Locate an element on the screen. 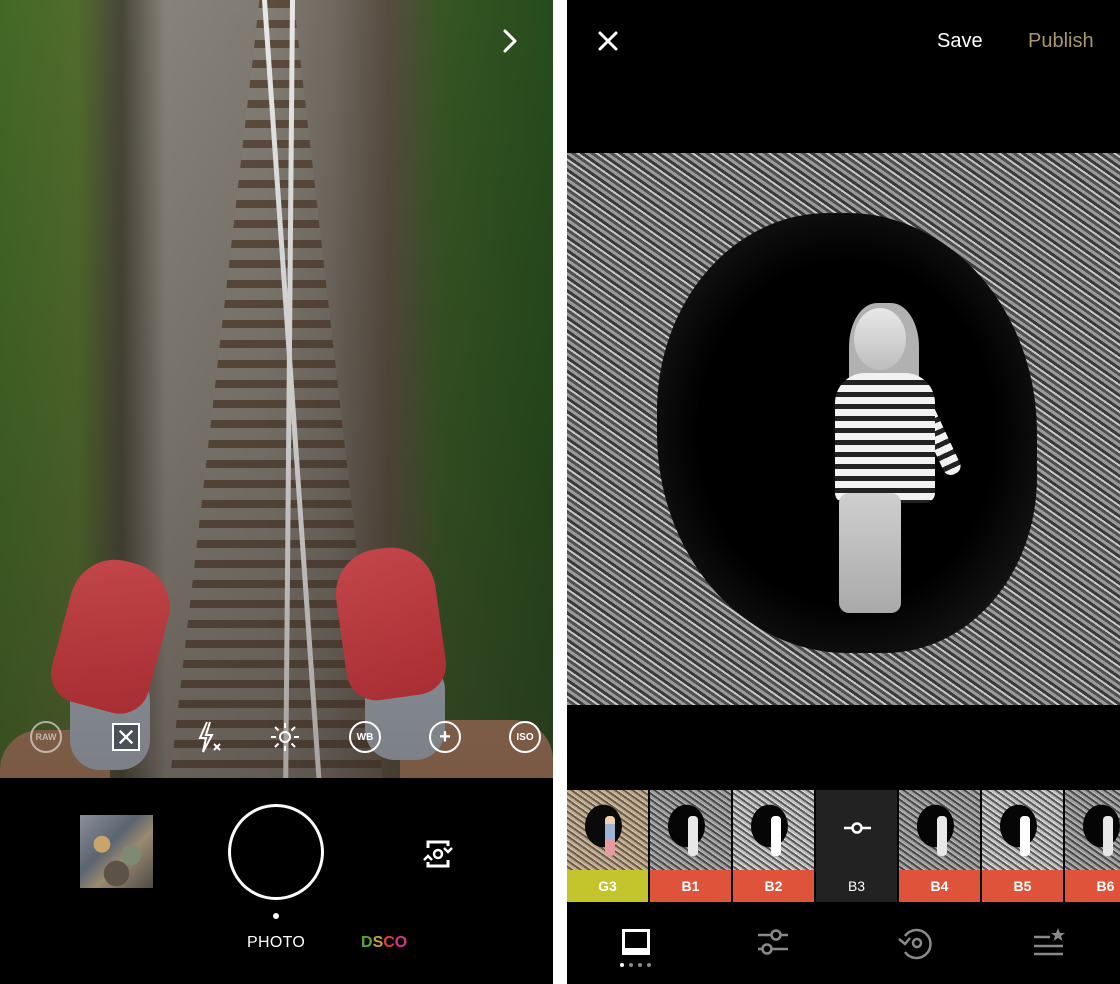 The width and height of the screenshot is (1120, 984). editor-header: Save Publish is located at coordinates (843, 76).